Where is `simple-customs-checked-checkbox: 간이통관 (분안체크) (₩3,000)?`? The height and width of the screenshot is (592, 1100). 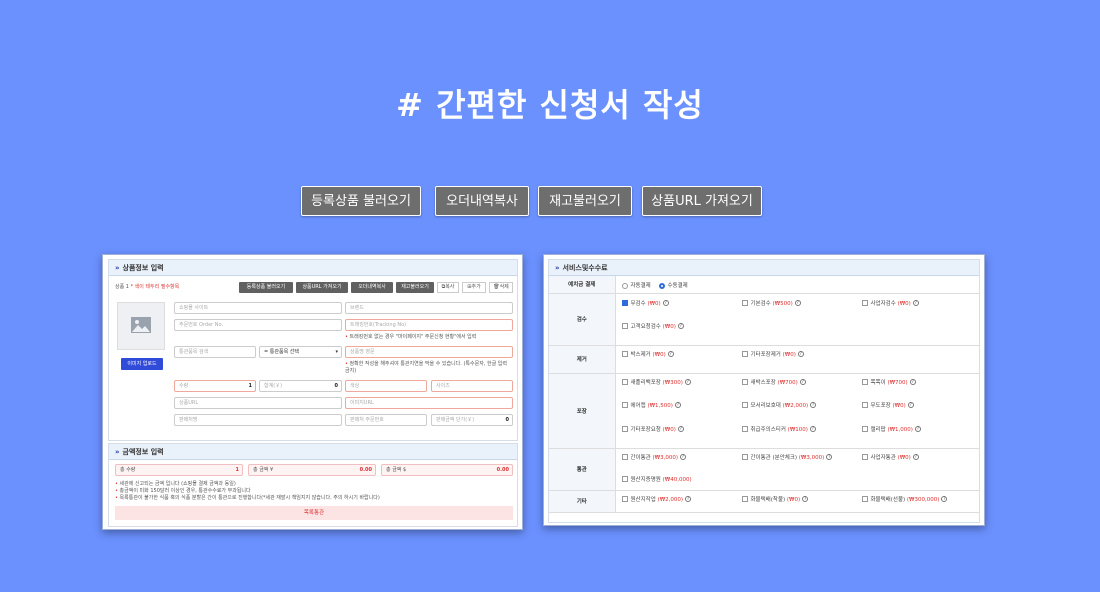
simple-customs-checked-checkbox: 간이통관 (분안체크) (₩3,000)? is located at coordinates (787, 457).